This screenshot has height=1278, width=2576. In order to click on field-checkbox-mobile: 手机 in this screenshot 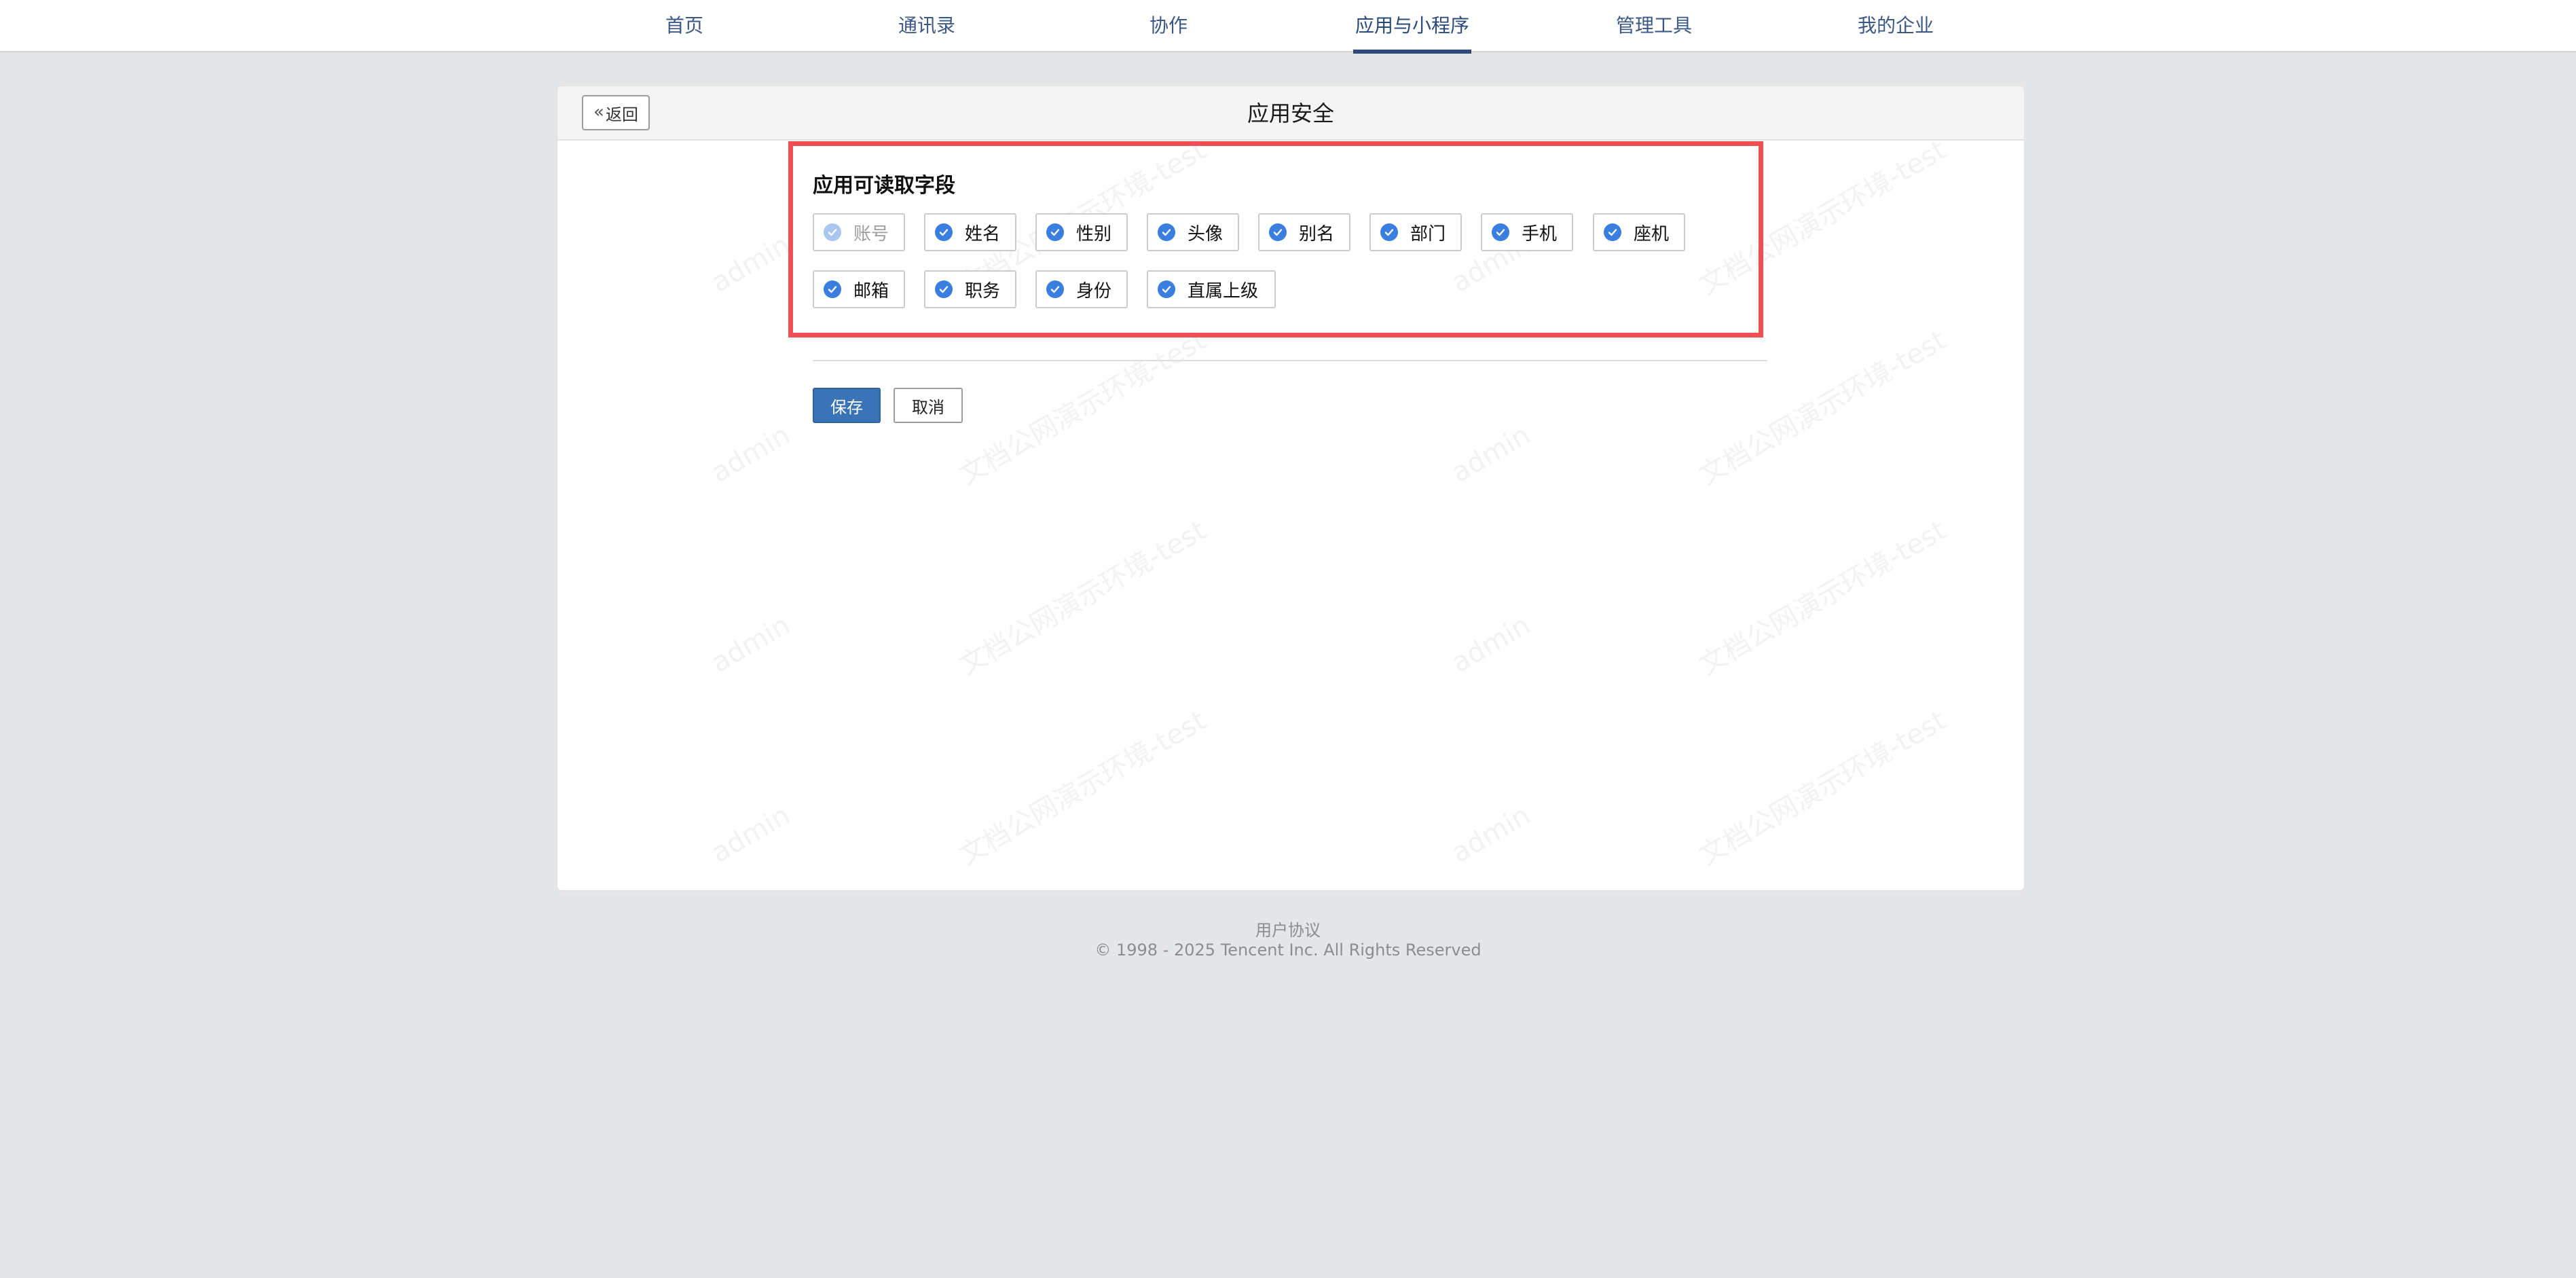, I will do `click(1527, 232)`.